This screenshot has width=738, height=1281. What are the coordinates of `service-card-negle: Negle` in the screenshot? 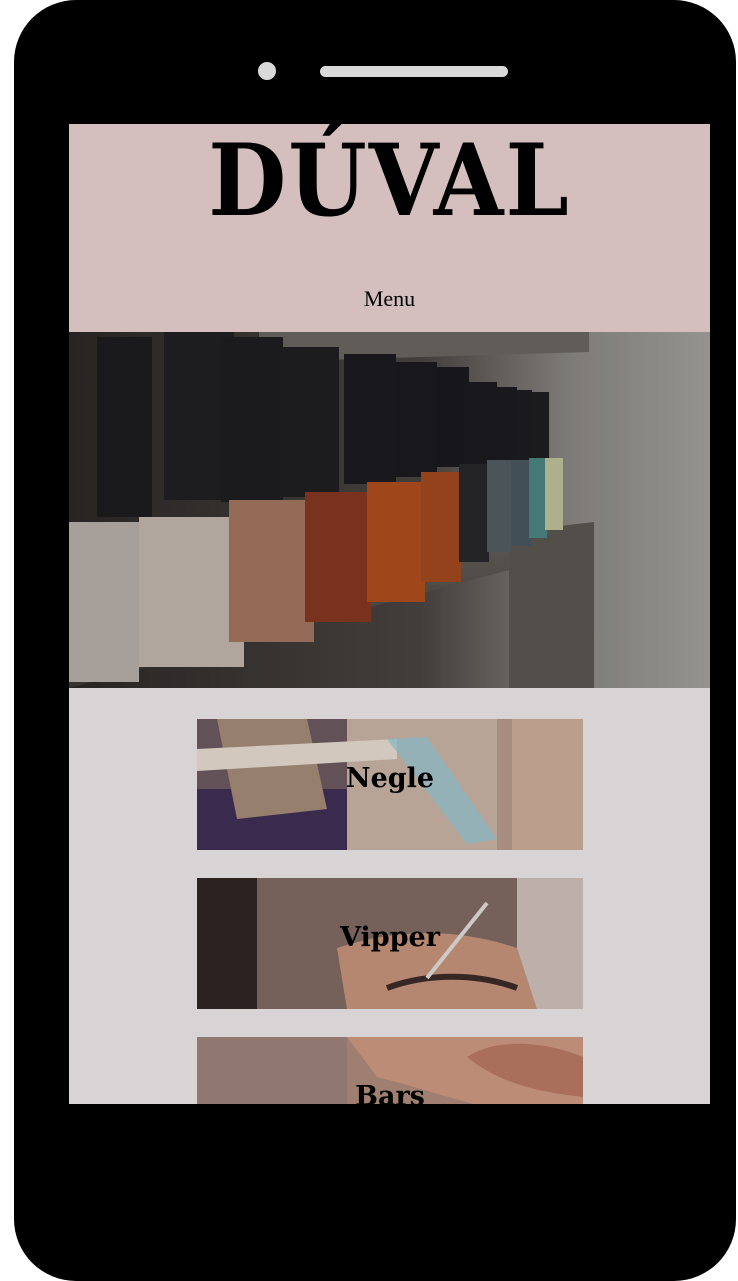 It's located at (390, 784).